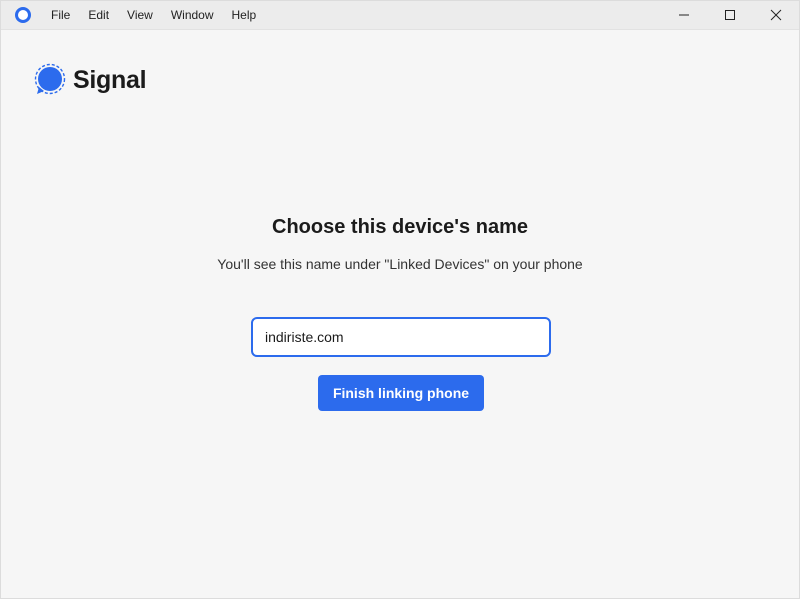  What do you see at coordinates (400, 227) in the screenshot?
I see `page-title: Choose this device's name` at bounding box center [400, 227].